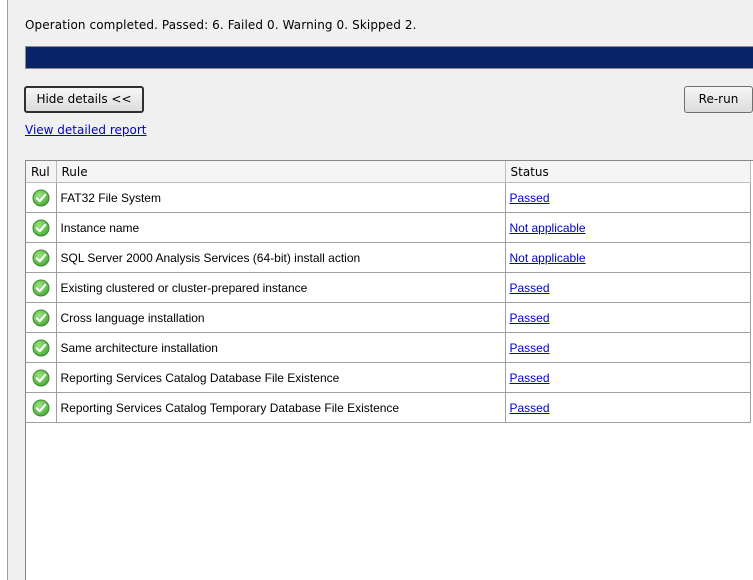 Image resolution: width=753 pixels, height=580 pixels. I want to click on rule-name-cell: FAT32 File System, so click(281, 197).